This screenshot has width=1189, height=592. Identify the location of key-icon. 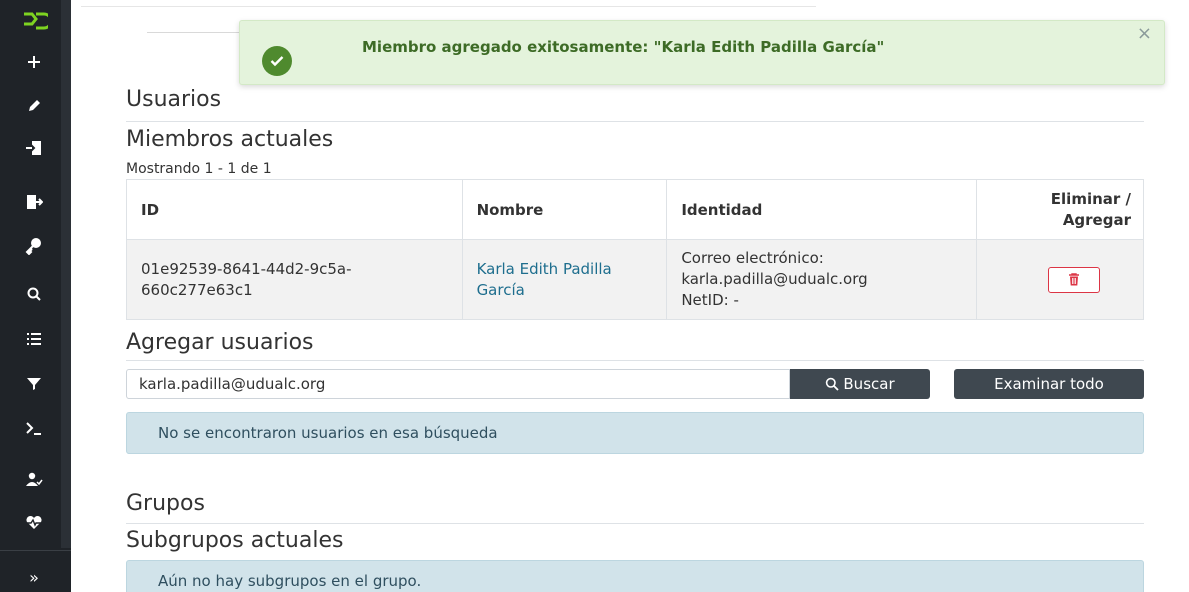
(34, 246).